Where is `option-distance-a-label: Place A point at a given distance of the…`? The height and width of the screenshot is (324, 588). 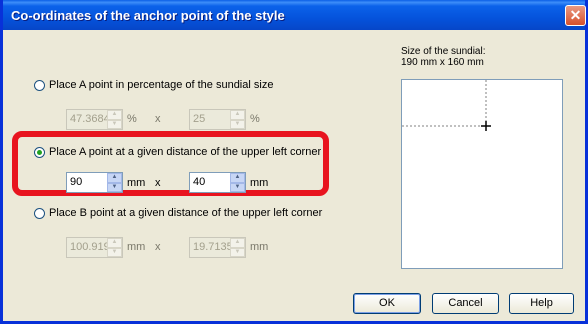
option-distance-a-label: Place A point at a given distance of the… is located at coordinates (185, 152).